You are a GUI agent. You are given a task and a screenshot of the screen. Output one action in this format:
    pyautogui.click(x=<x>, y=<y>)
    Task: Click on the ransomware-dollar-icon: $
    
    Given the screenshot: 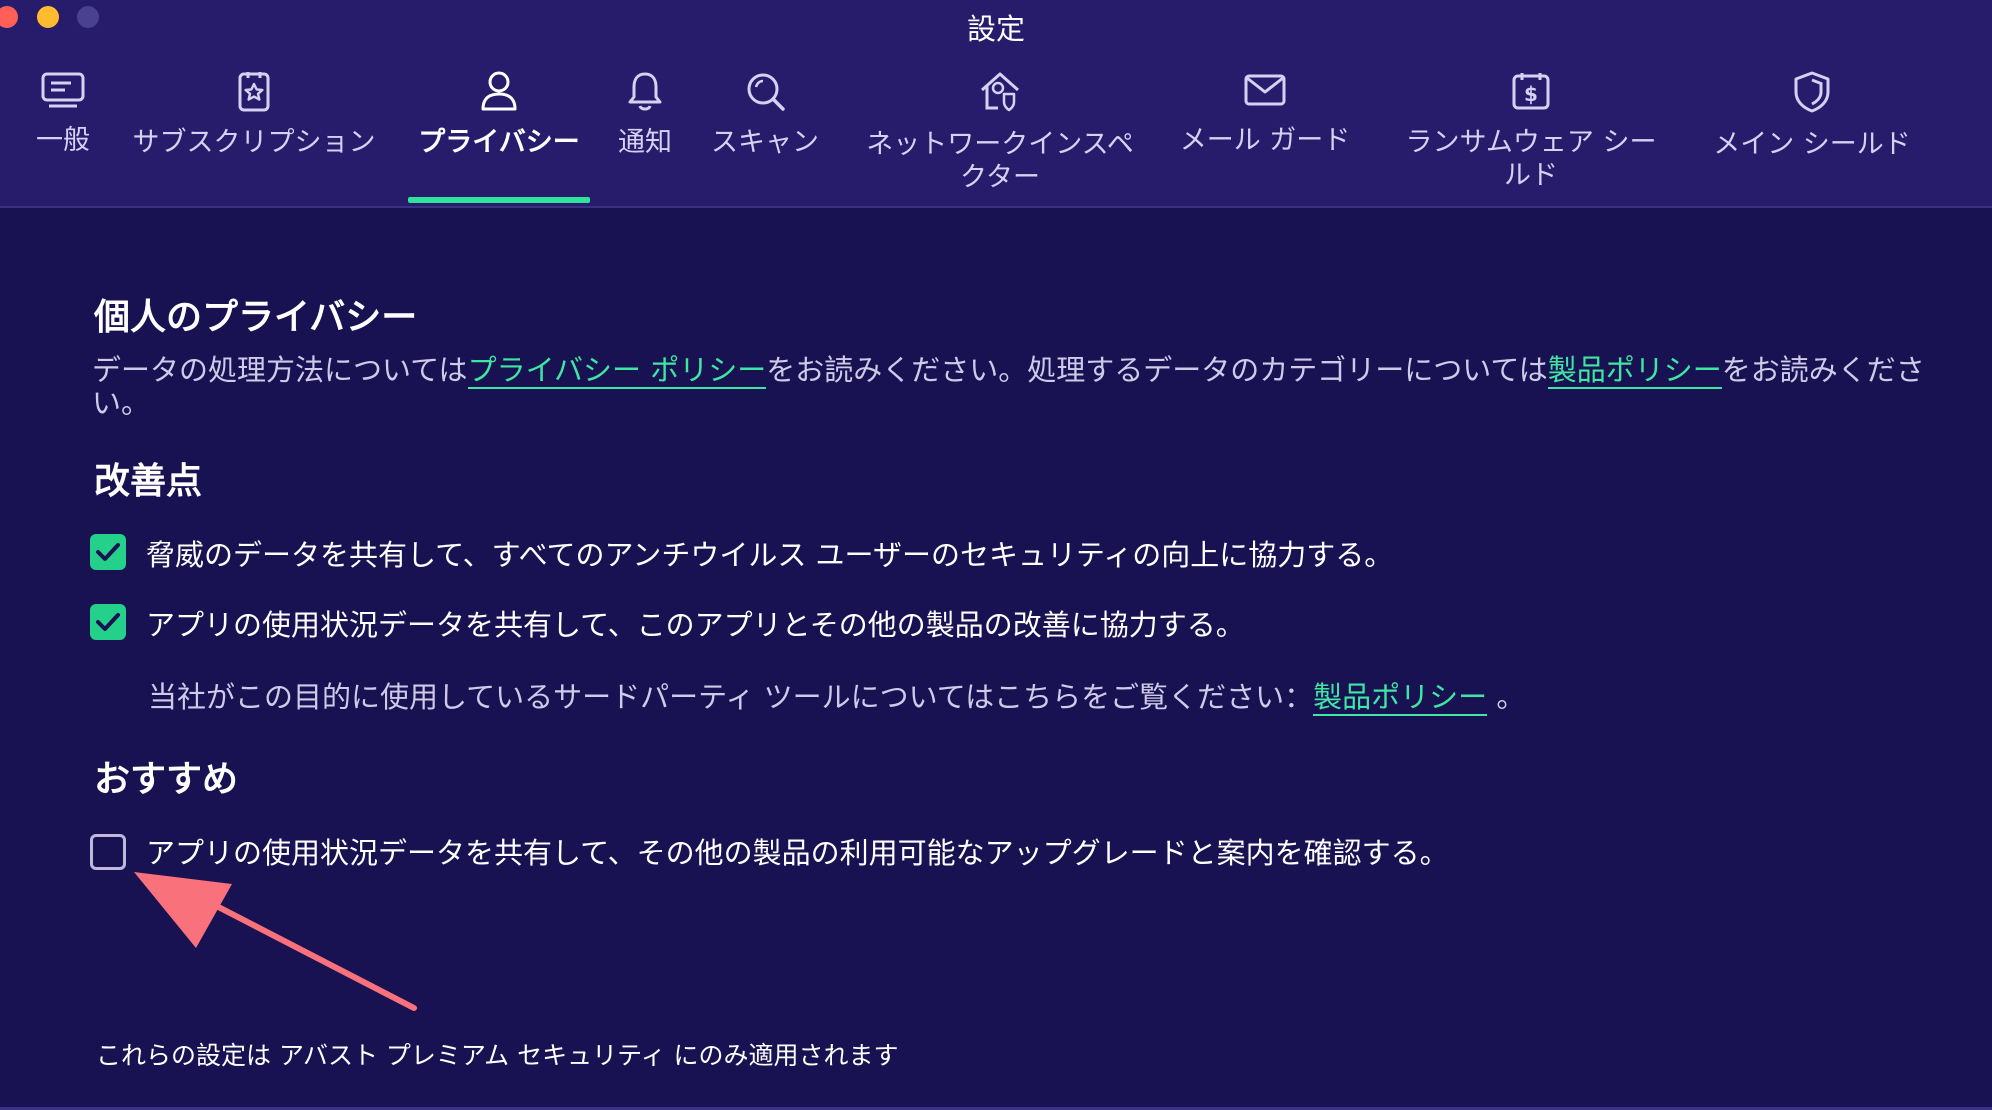 What is the action you would take?
    pyautogui.click(x=1531, y=91)
    